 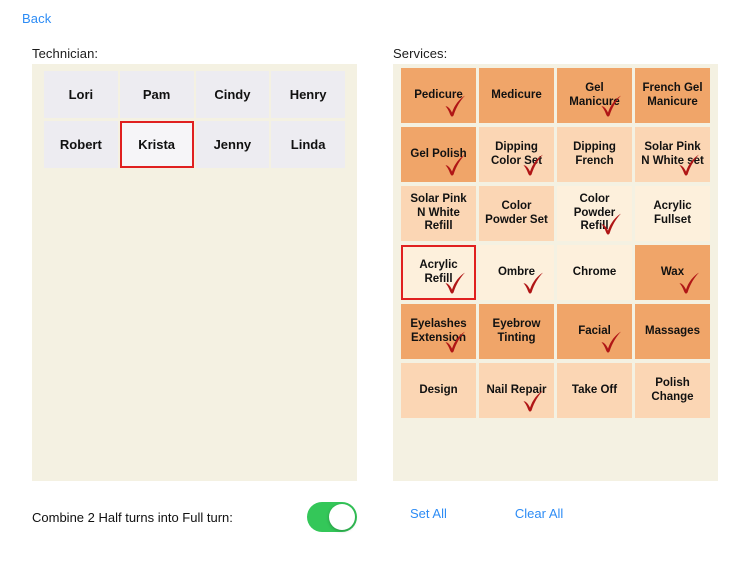 I want to click on service-name: Gel Polish, so click(x=438, y=153).